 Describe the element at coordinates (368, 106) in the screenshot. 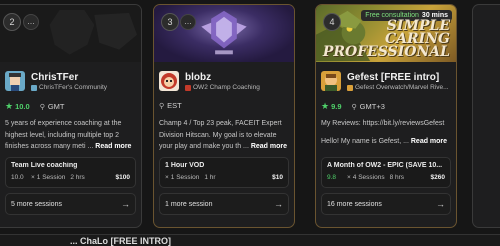

I see `timezone: ⚲ GMT+3` at that location.